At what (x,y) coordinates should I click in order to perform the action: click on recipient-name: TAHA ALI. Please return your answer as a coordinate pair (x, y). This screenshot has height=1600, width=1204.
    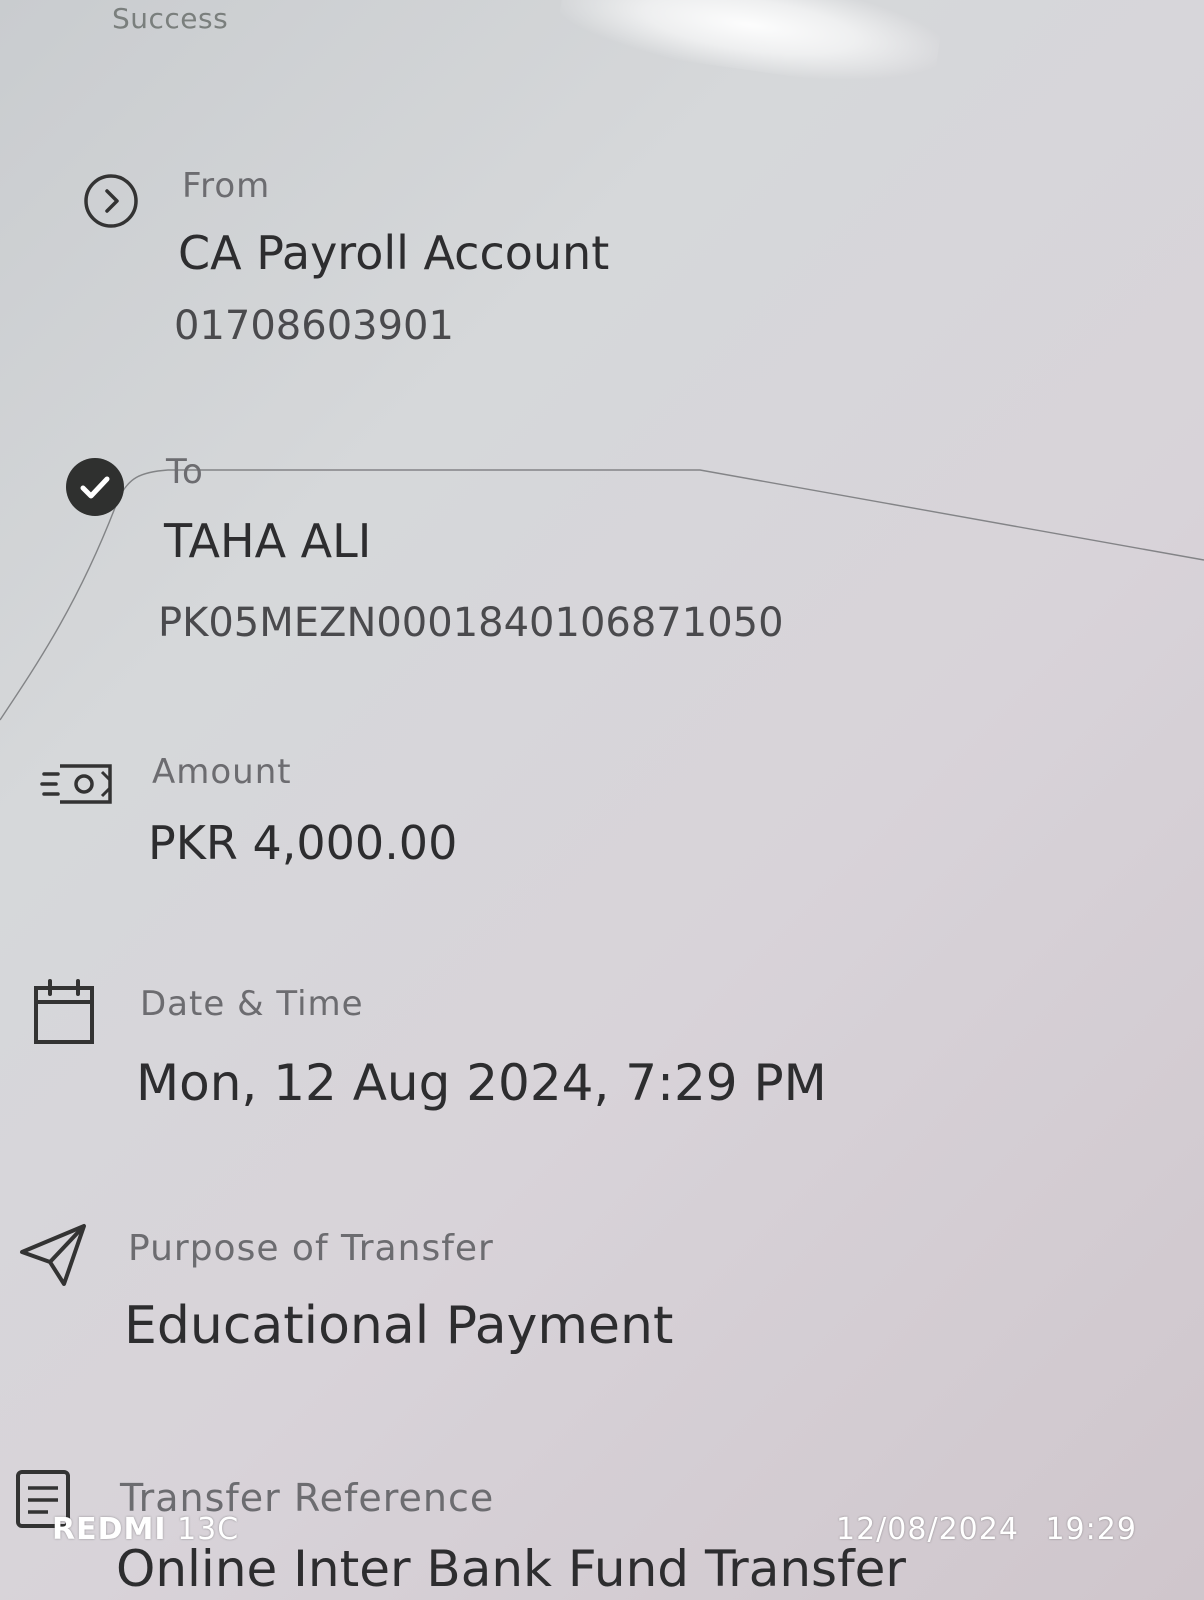
    Looking at the image, I should click on (268, 541).